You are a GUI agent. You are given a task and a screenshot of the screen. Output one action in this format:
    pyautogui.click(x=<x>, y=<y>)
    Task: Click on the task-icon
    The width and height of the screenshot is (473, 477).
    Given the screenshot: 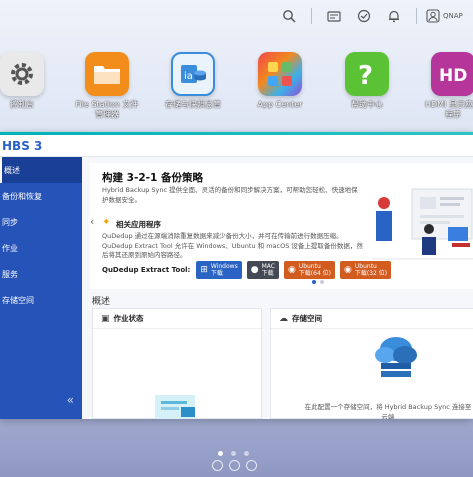 What is the action you would take?
    pyautogui.click(x=364, y=16)
    